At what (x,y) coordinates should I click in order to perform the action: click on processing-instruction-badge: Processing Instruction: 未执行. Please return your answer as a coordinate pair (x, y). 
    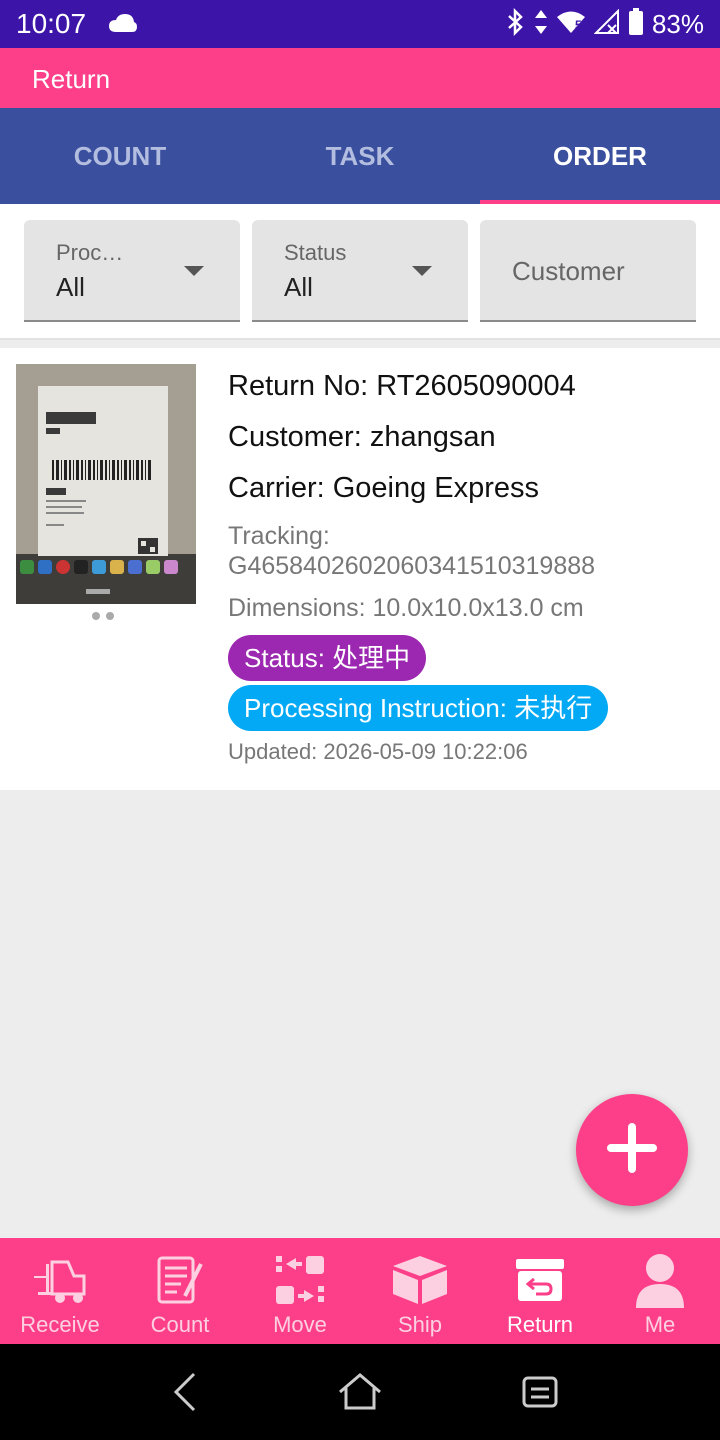
    Looking at the image, I should click on (418, 708).